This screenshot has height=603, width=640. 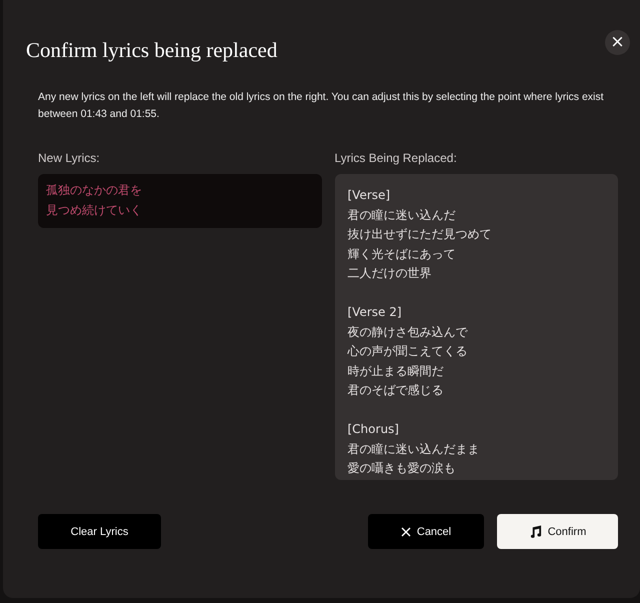 I want to click on close-button: ×, so click(x=617, y=42).